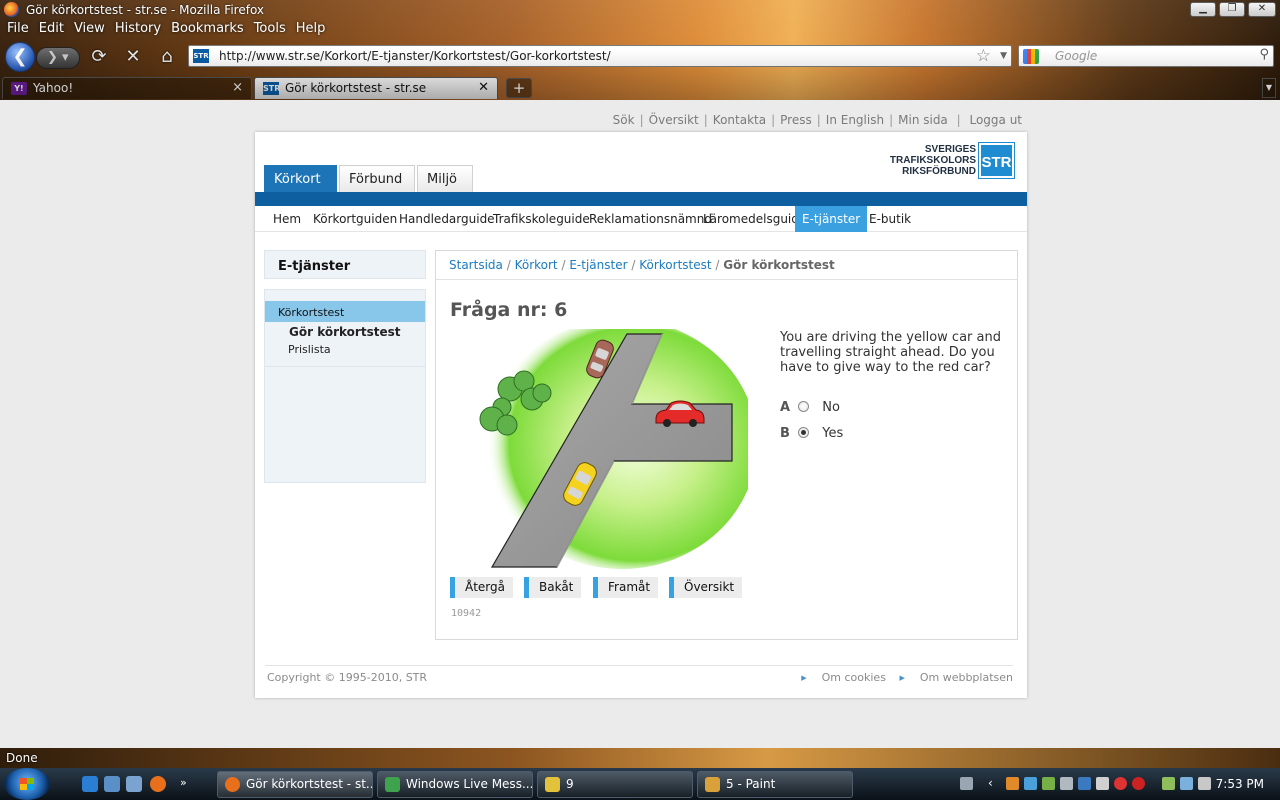 The image size is (1280, 800). Describe the element at coordinates (1262, 9) in the screenshot. I see `close-window-button: ✕` at that location.